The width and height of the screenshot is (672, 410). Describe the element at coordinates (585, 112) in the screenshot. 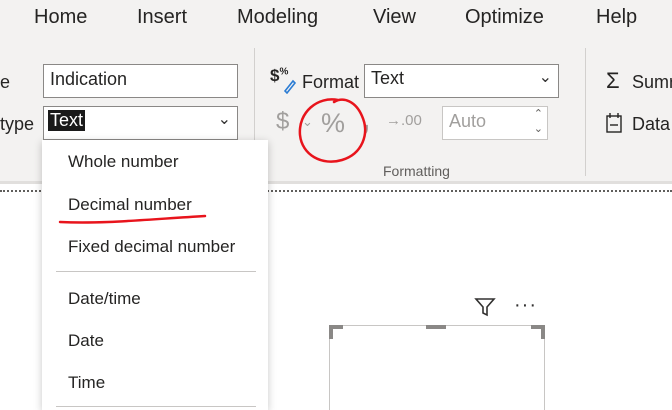

I see `ribbon-separator` at that location.